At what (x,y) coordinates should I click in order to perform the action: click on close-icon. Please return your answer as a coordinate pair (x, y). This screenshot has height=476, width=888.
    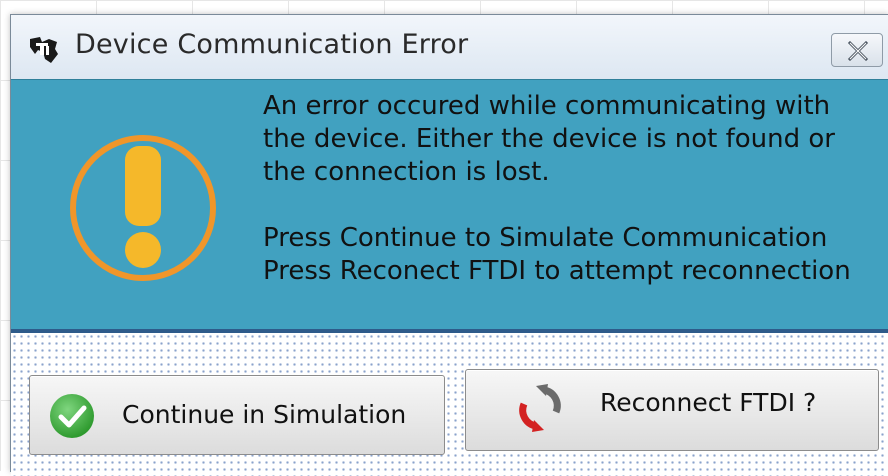
    Looking at the image, I should click on (858, 51).